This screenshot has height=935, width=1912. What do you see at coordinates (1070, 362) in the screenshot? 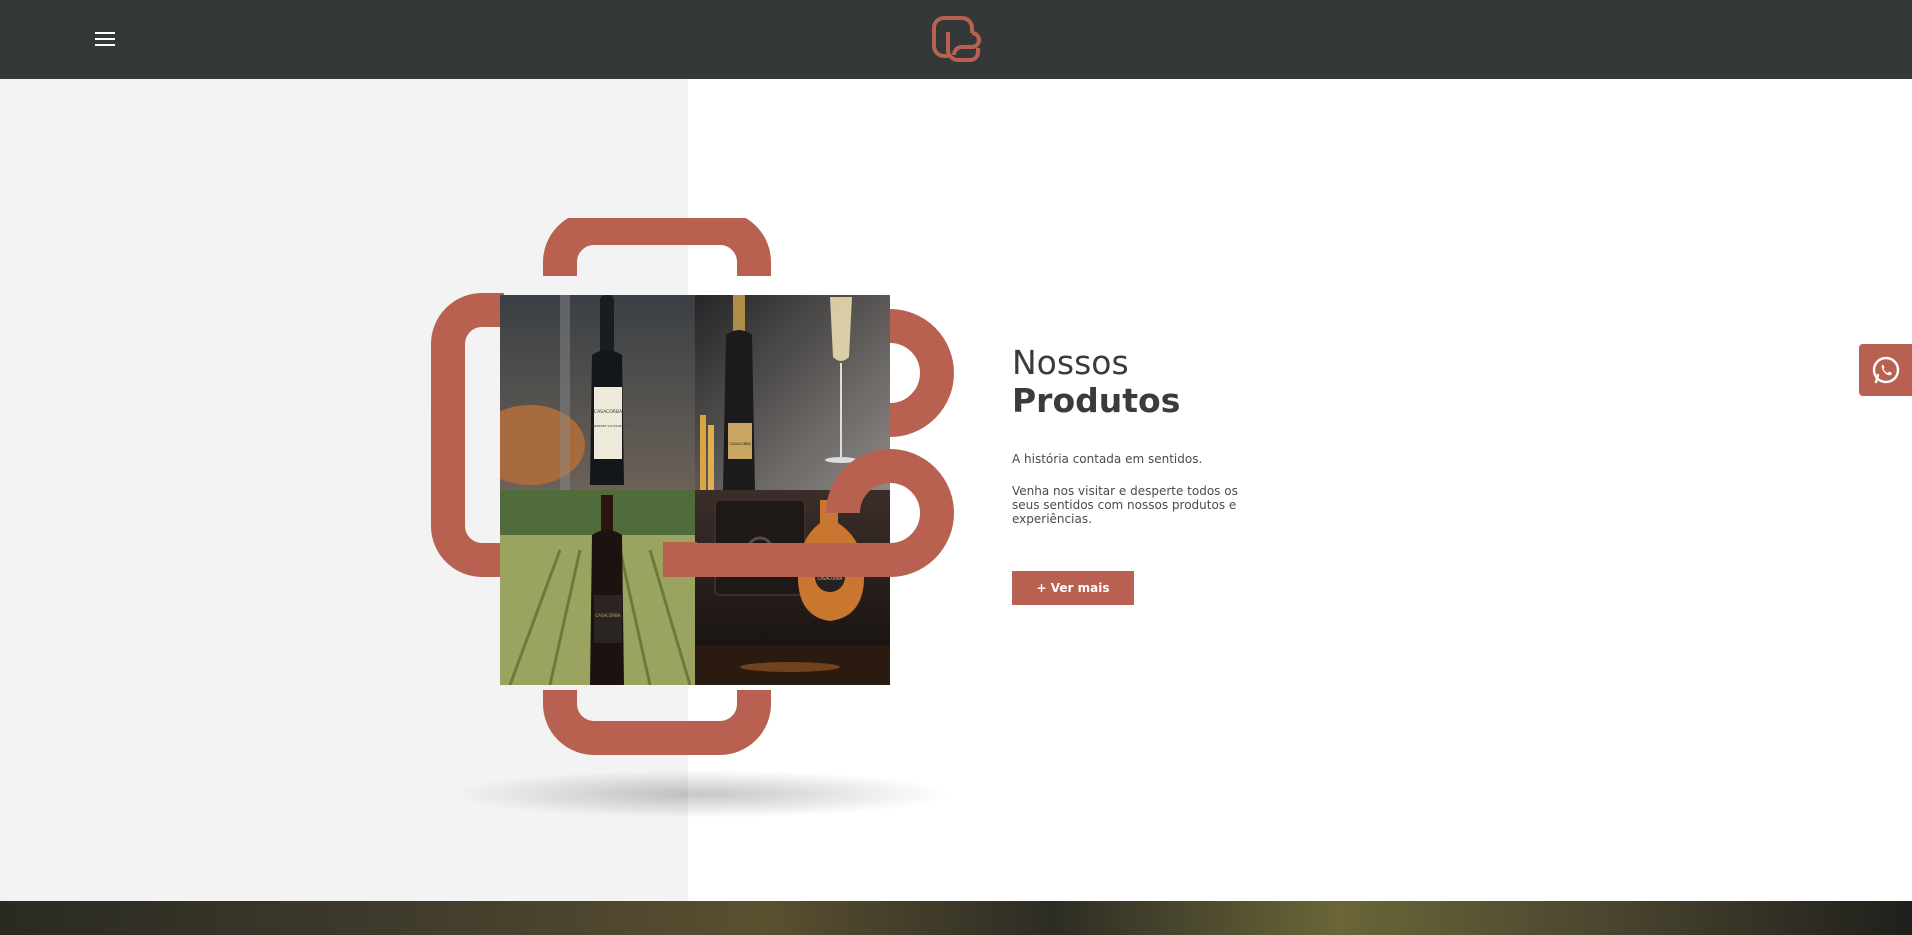
I see `section-title-line1: Nossos` at bounding box center [1070, 362].